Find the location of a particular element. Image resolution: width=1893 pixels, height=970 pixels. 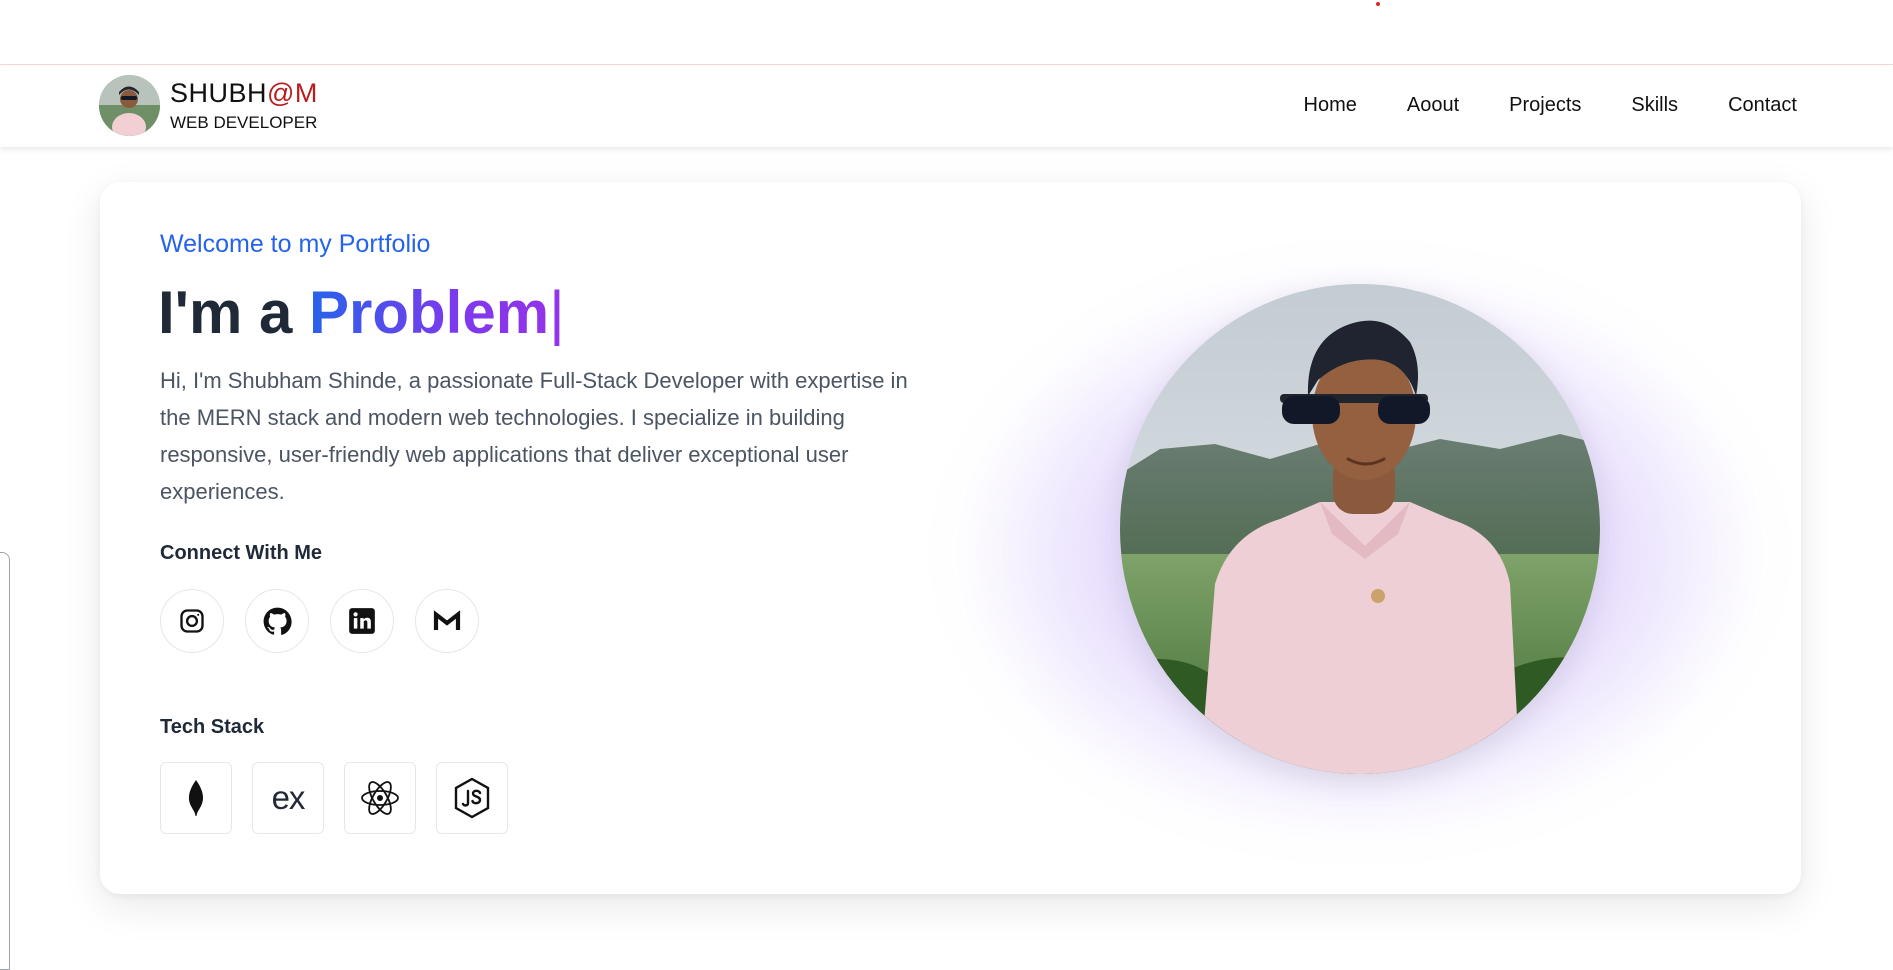

avatar is located at coordinates (129, 105).